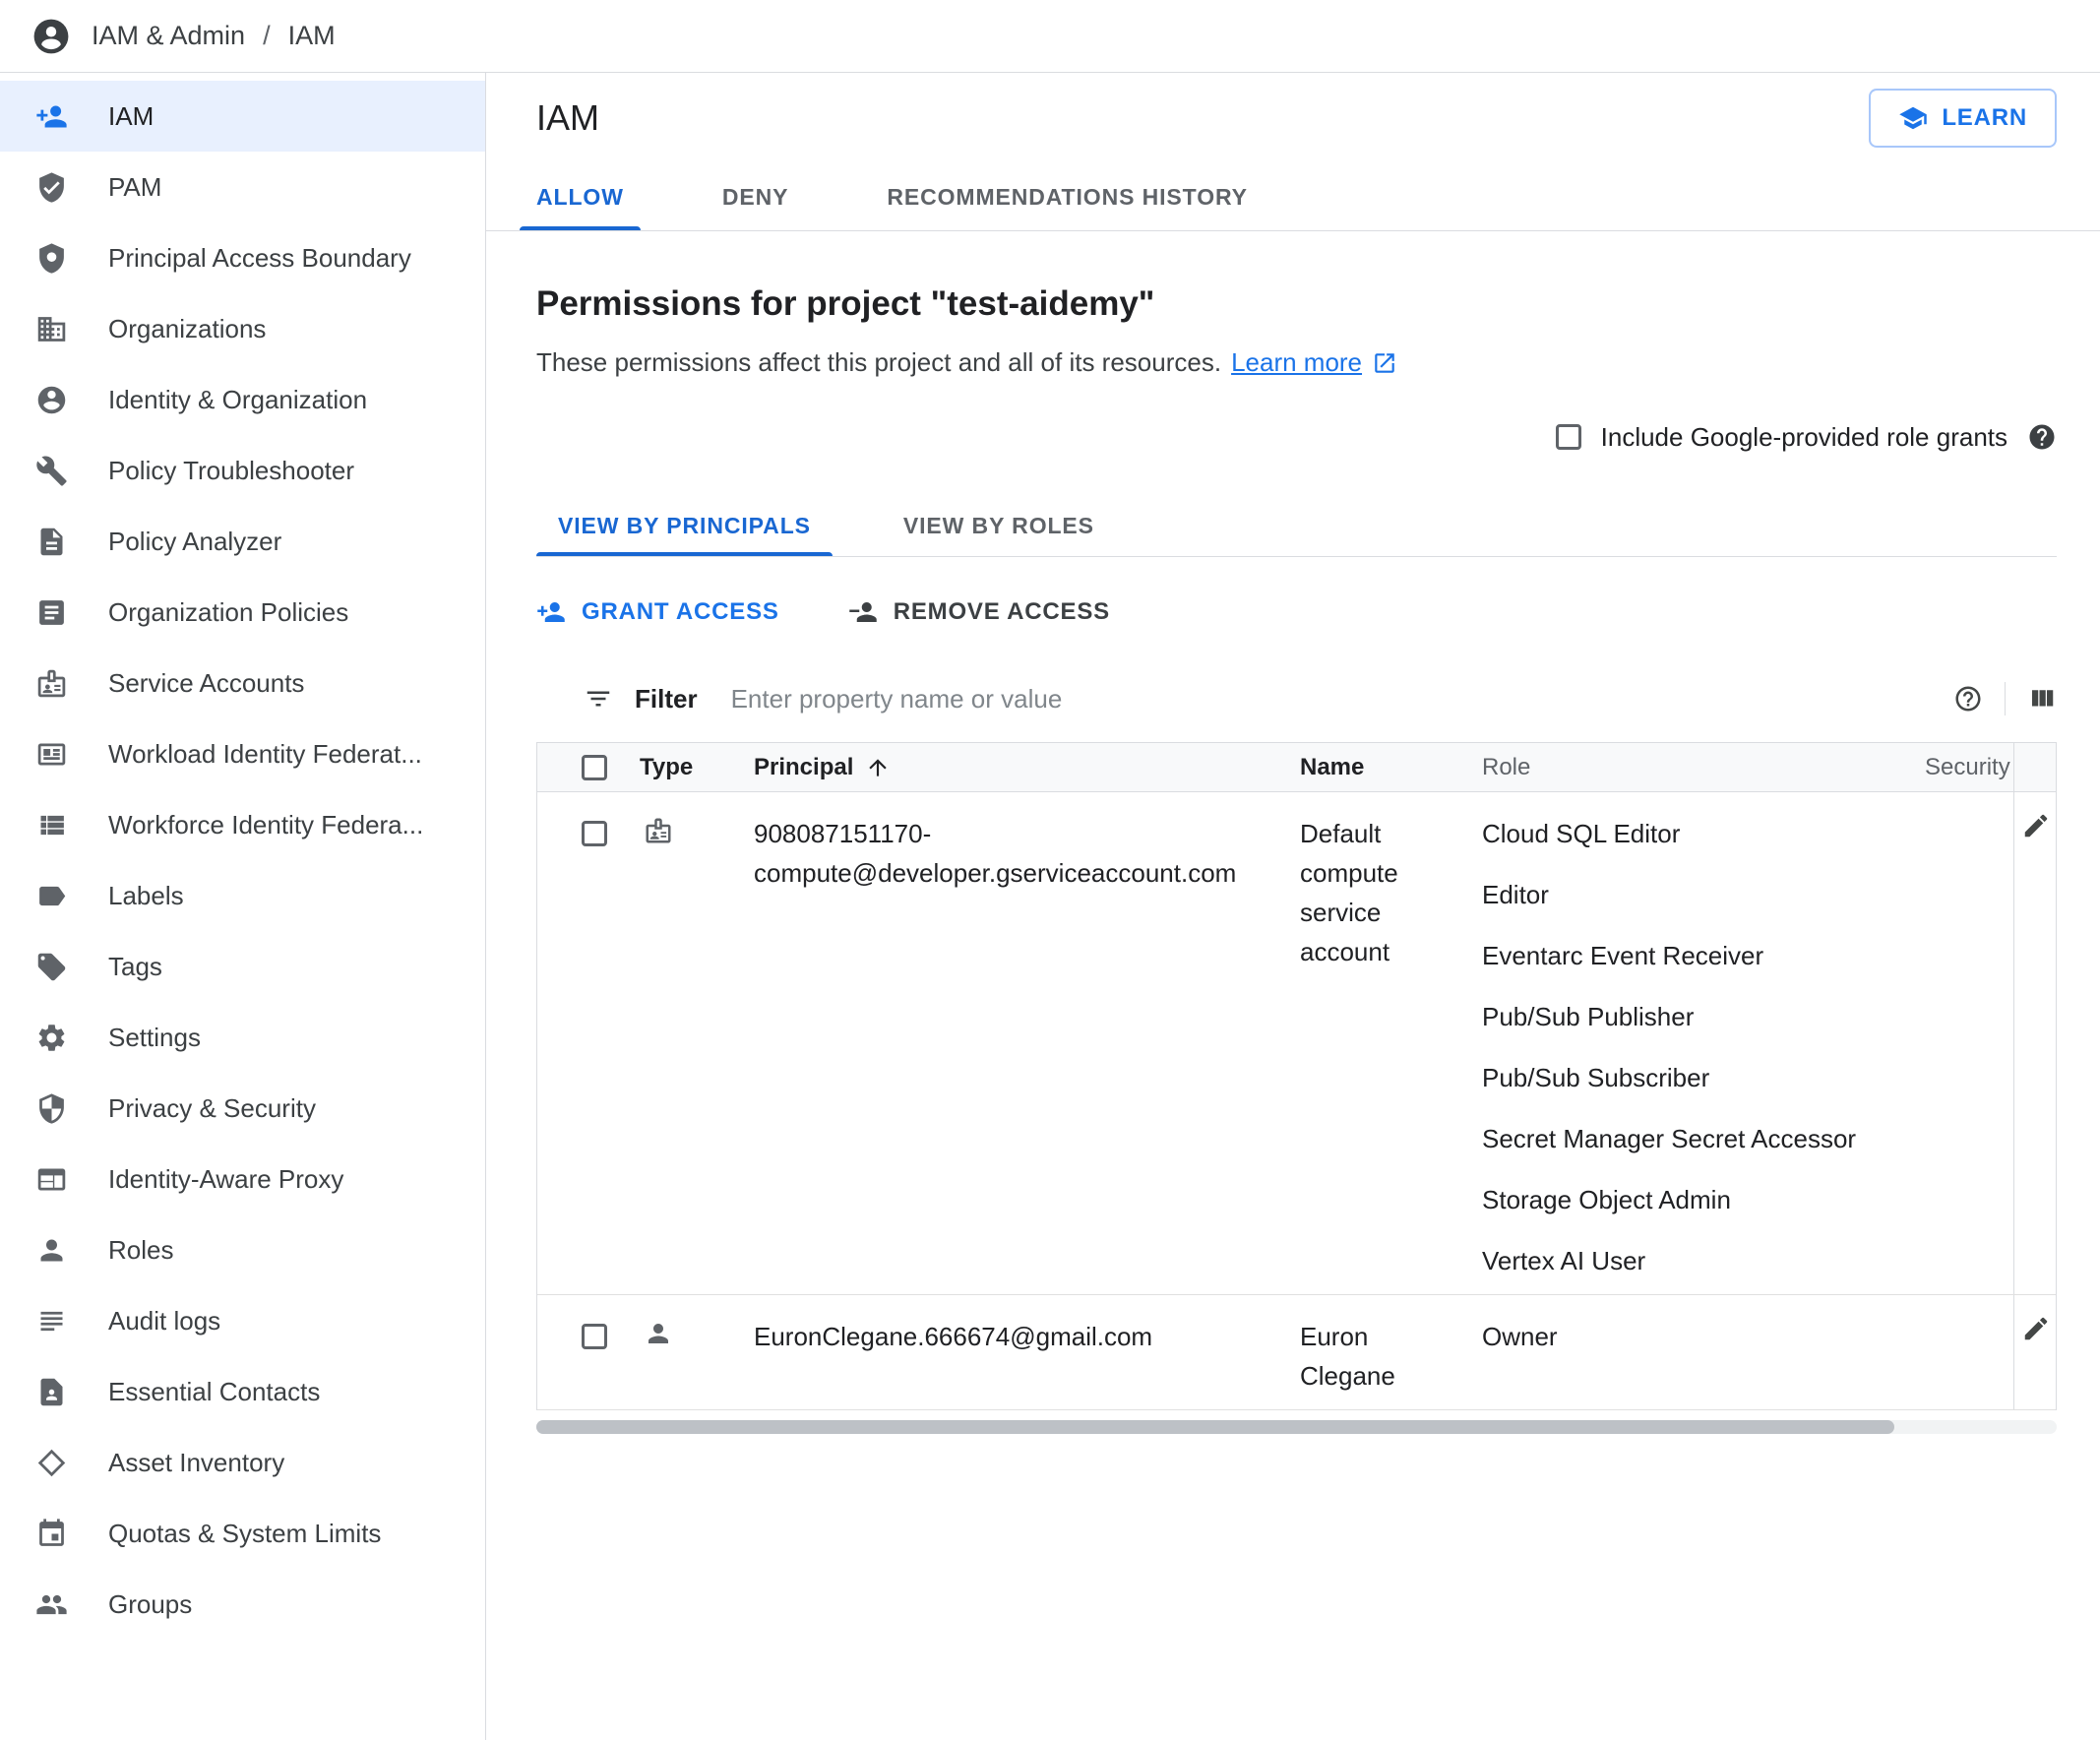 This screenshot has height=1740, width=2100. What do you see at coordinates (2042, 437) in the screenshot?
I see `help-icon` at bounding box center [2042, 437].